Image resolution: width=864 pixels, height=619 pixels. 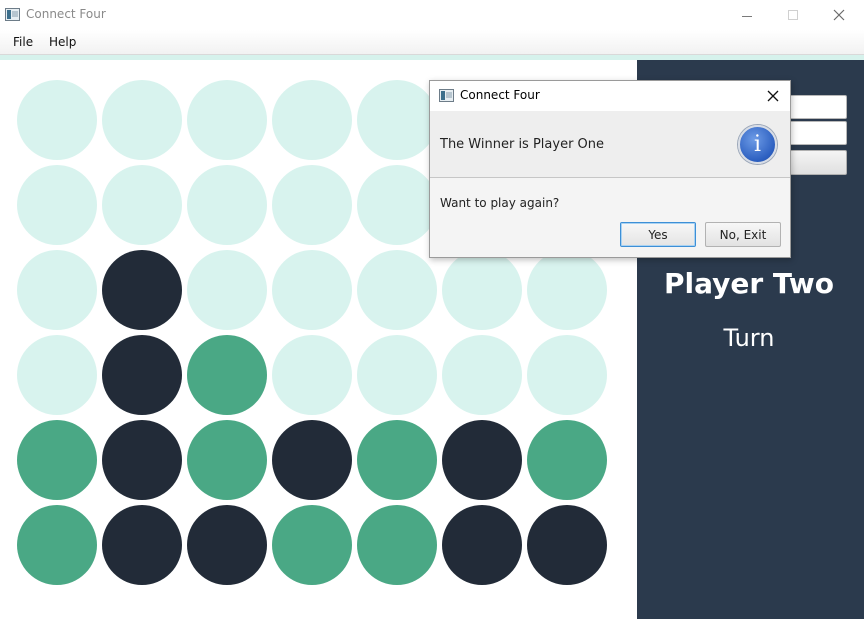 What do you see at coordinates (610, 144) in the screenshot?
I see `dialog-header: The Winner is Player One i` at bounding box center [610, 144].